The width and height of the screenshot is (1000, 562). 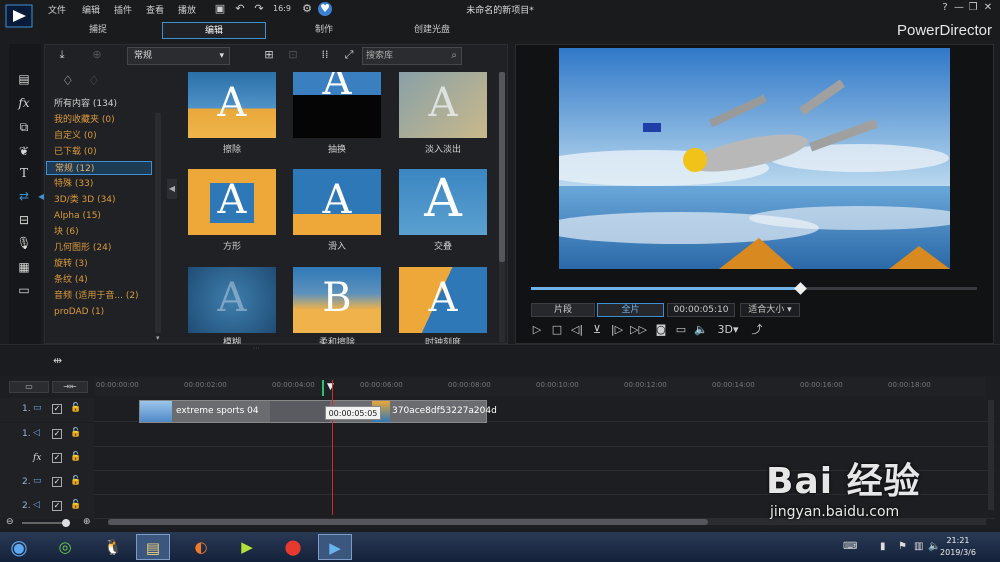 What do you see at coordinates (68, 81) in the screenshot?
I see `add-tag-icon: ♢` at bounding box center [68, 81].